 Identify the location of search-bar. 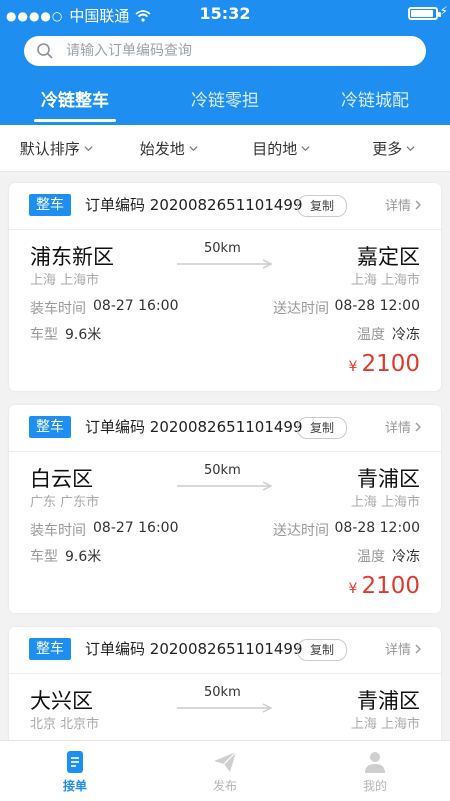
(225, 51).